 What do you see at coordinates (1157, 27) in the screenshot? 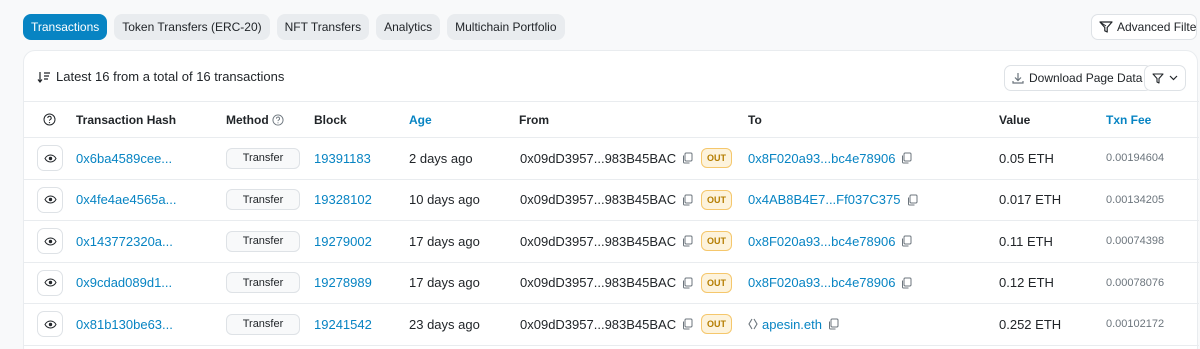
I see `advanced-filter-label: Advanced Filter` at bounding box center [1157, 27].